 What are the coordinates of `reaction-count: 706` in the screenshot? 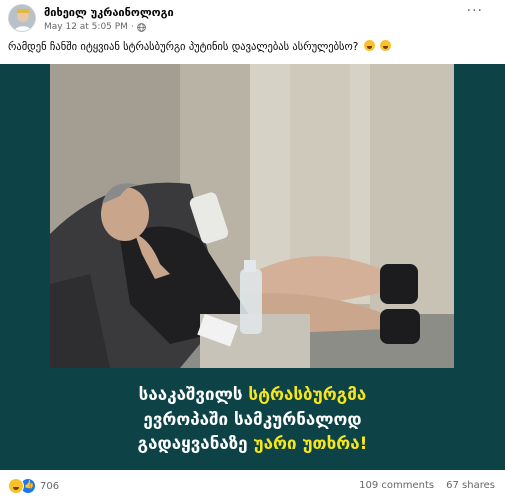 It's located at (50, 486).